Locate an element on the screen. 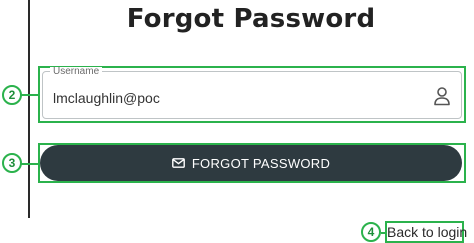 The width and height of the screenshot is (474, 243). forgot-password-button: FORGOT PASSWORD is located at coordinates (251, 163).